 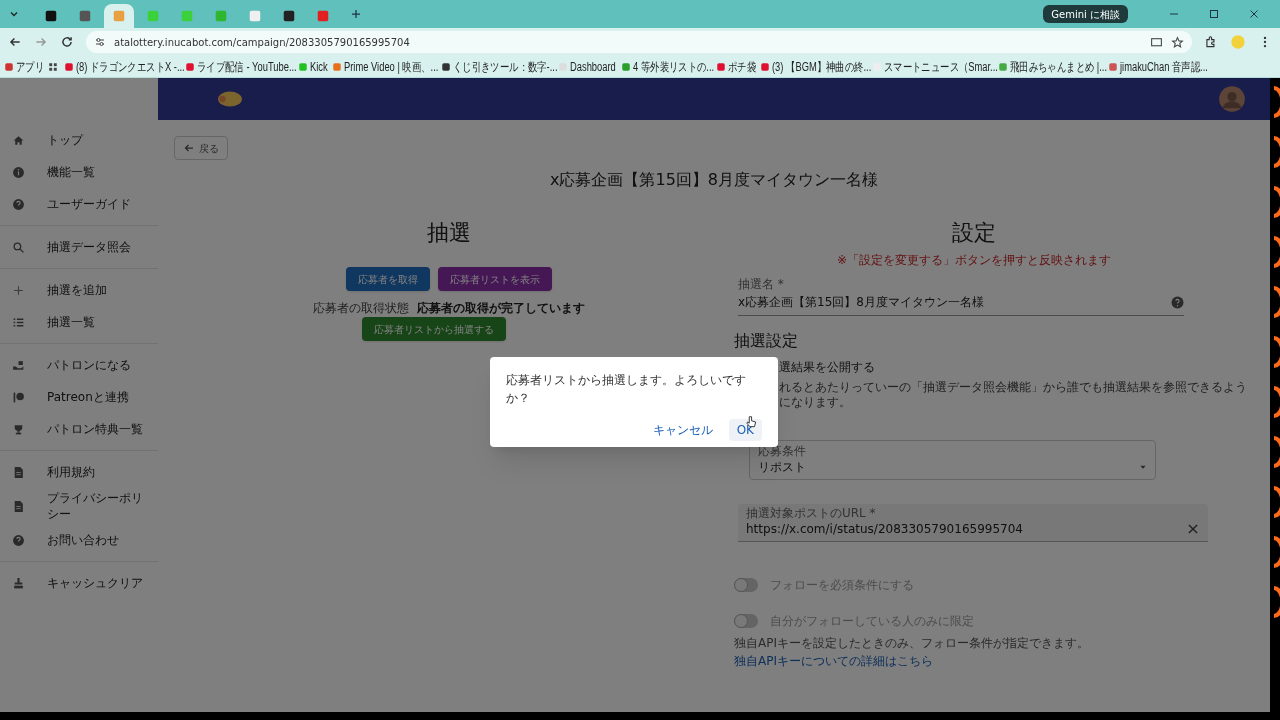 I want to click on sidebar-item: 利用規約, so click(x=79, y=472).